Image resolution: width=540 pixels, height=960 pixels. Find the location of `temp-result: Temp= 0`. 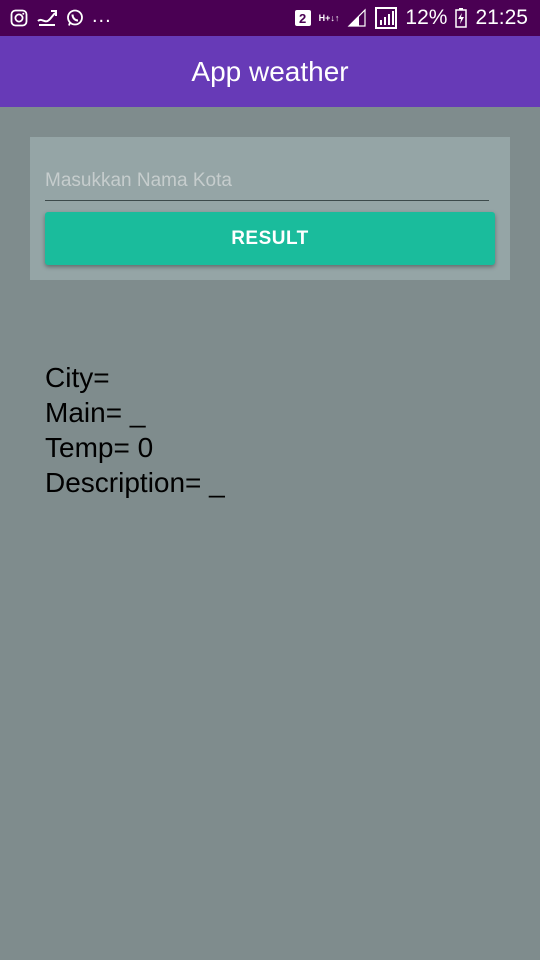

temp-result: Temp= 0 is located at coordinates (99, 447).